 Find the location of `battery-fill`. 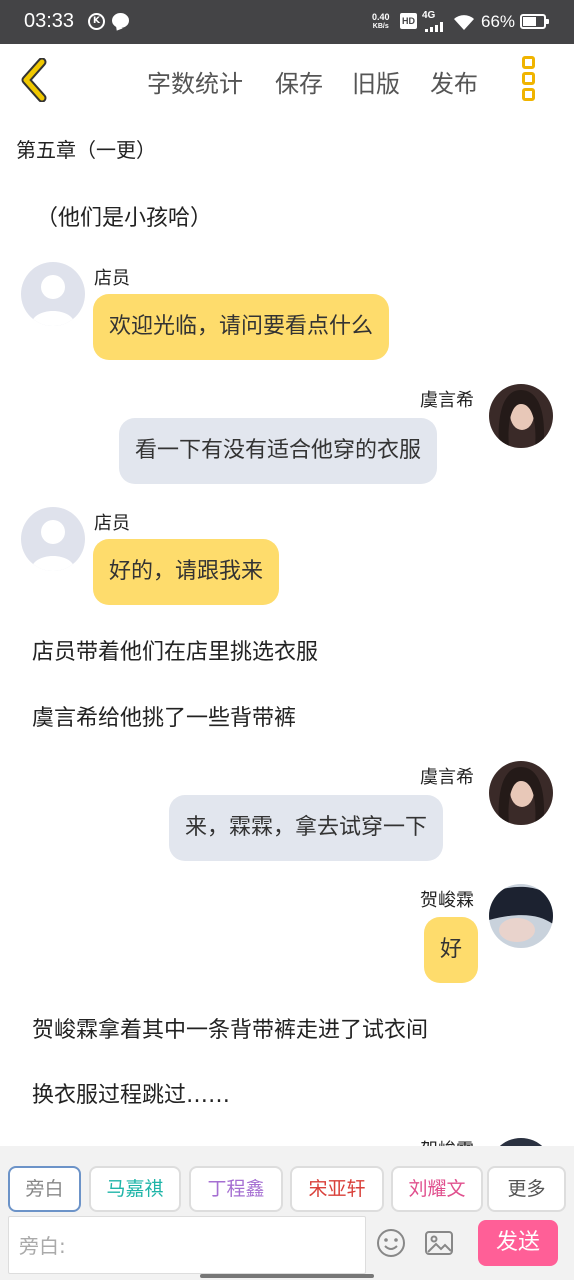

battery-fill is located at coordinates (529, 21).